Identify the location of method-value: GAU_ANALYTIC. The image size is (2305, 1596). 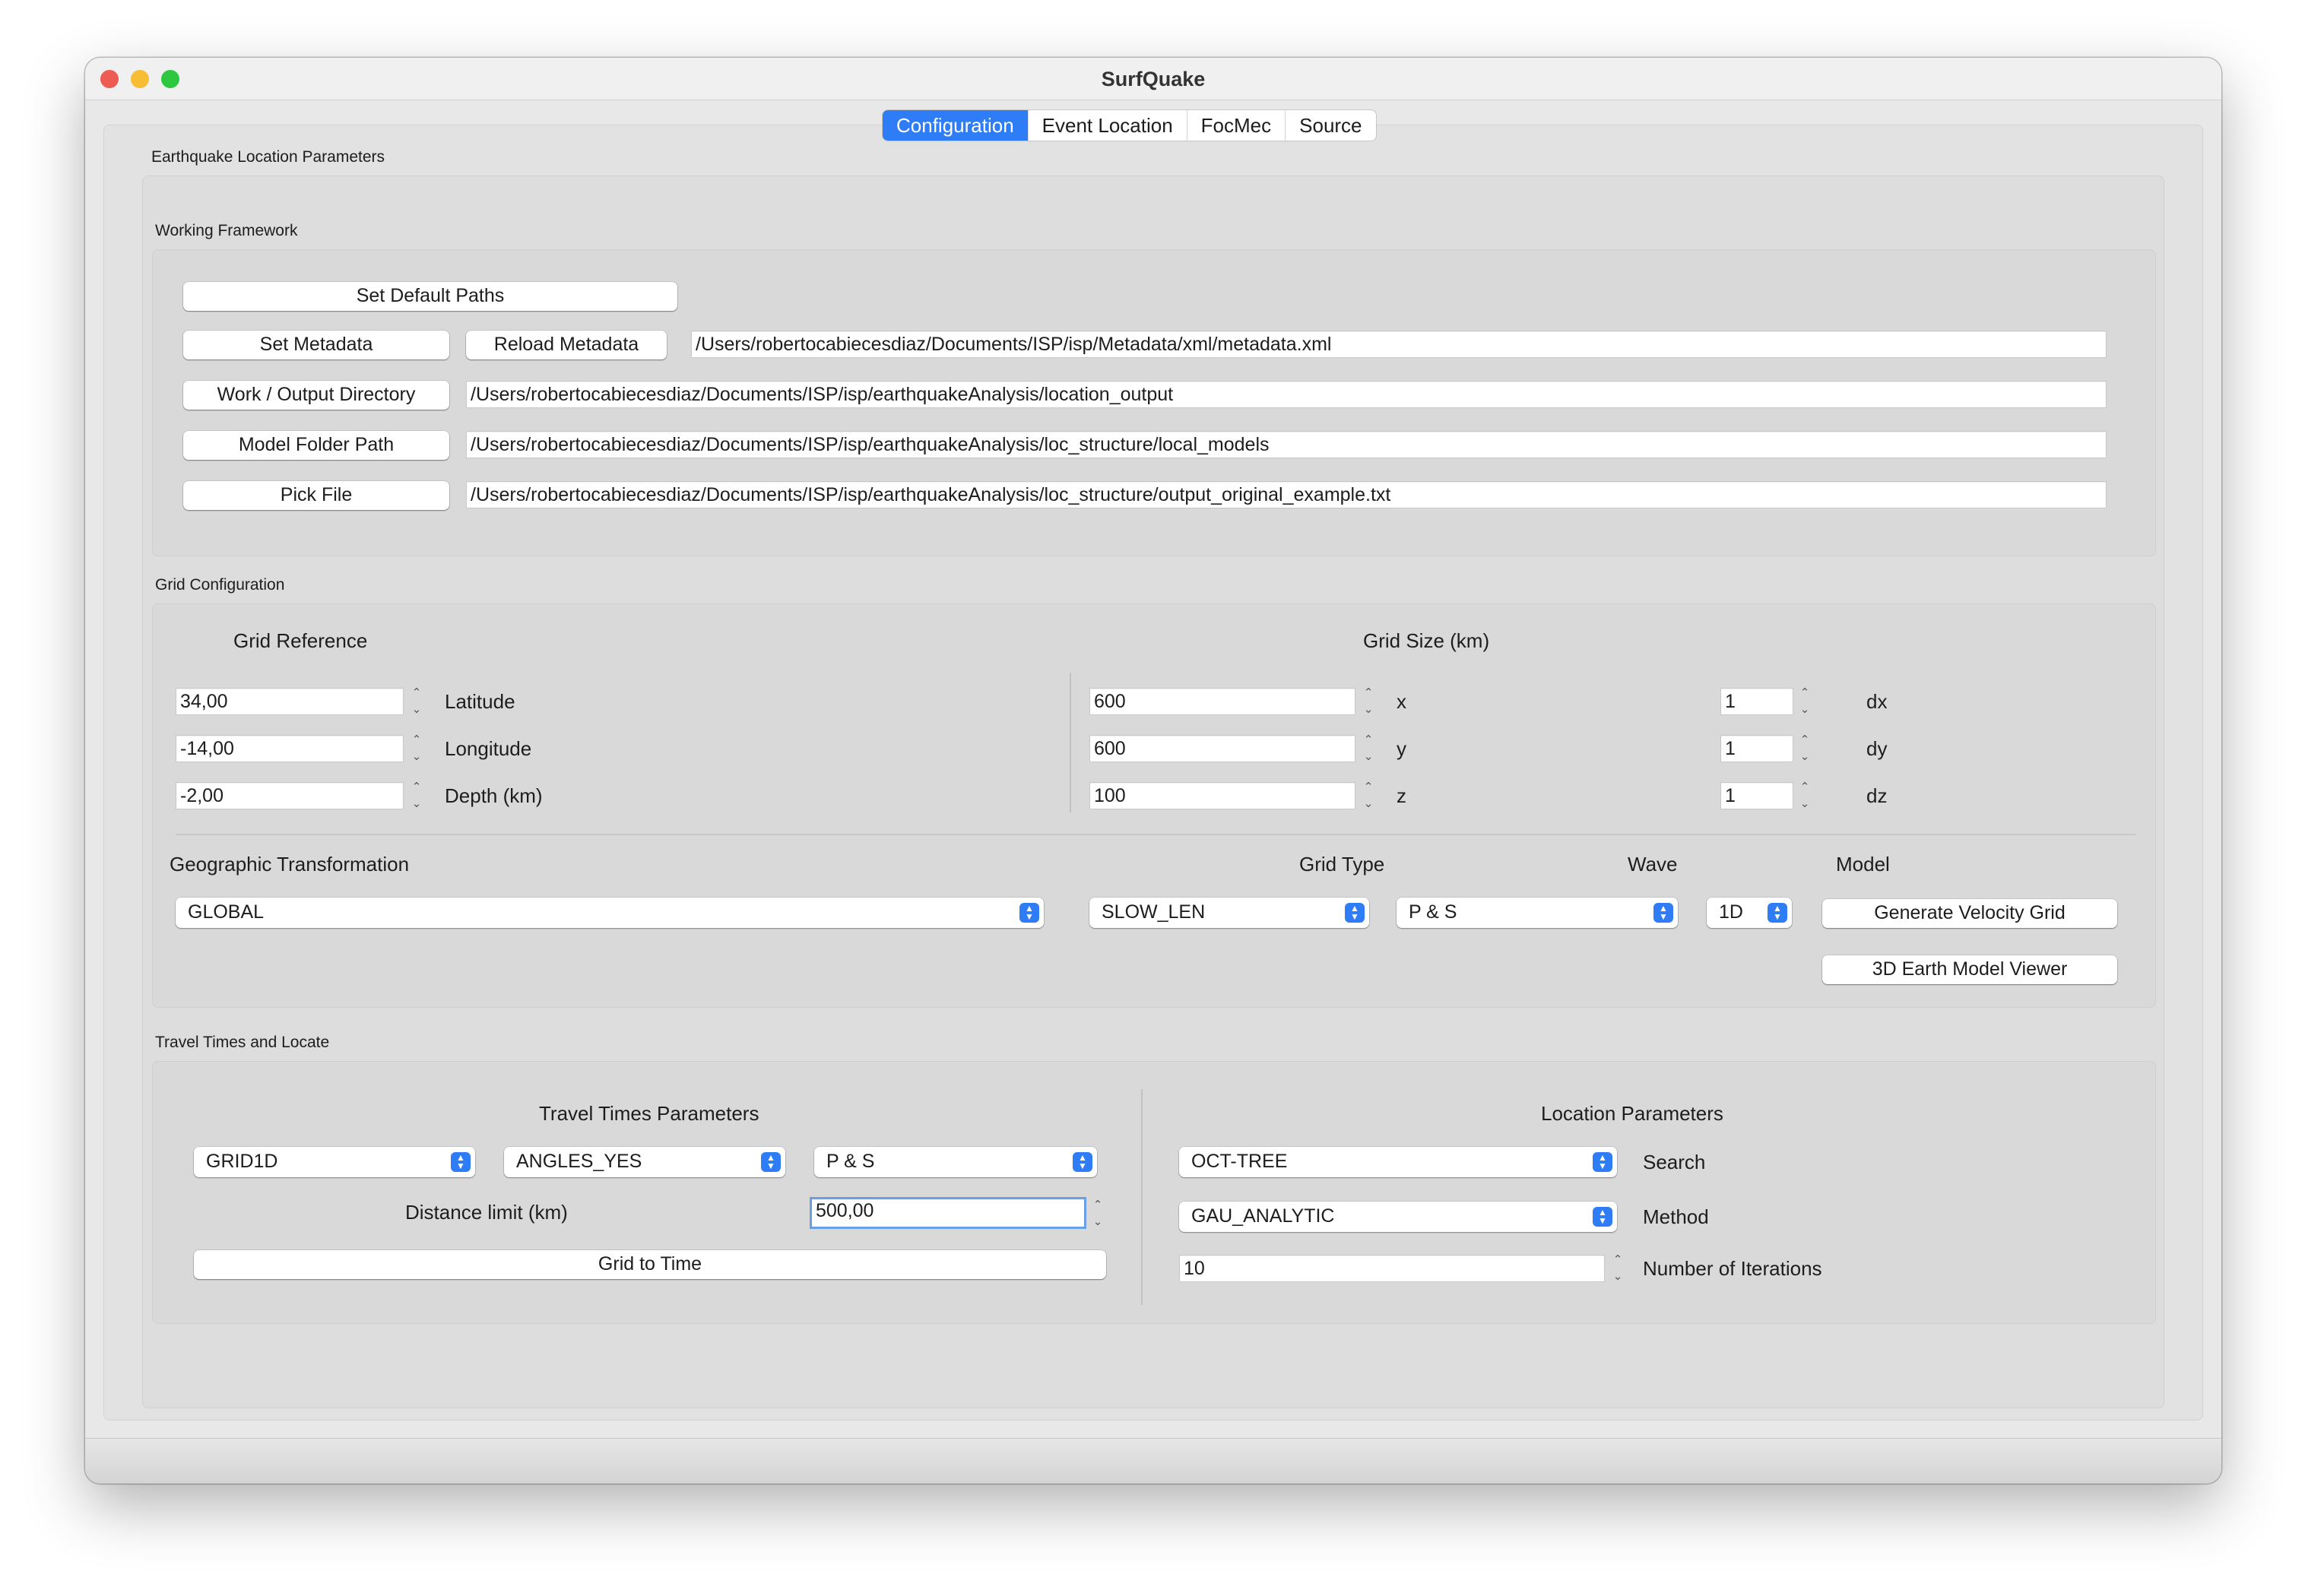
(1263, 1216).